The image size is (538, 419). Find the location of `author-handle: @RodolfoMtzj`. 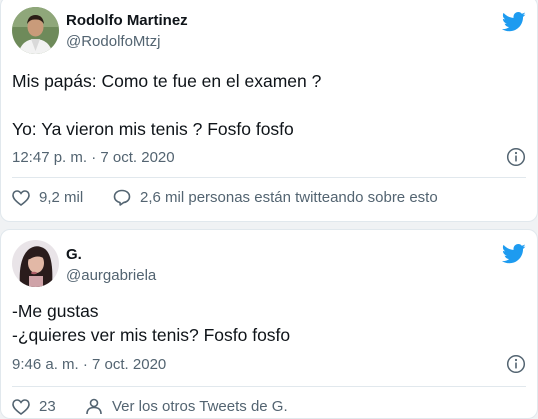

author-handle: @RodolfoMtzj is located at coordinates (113, 41).